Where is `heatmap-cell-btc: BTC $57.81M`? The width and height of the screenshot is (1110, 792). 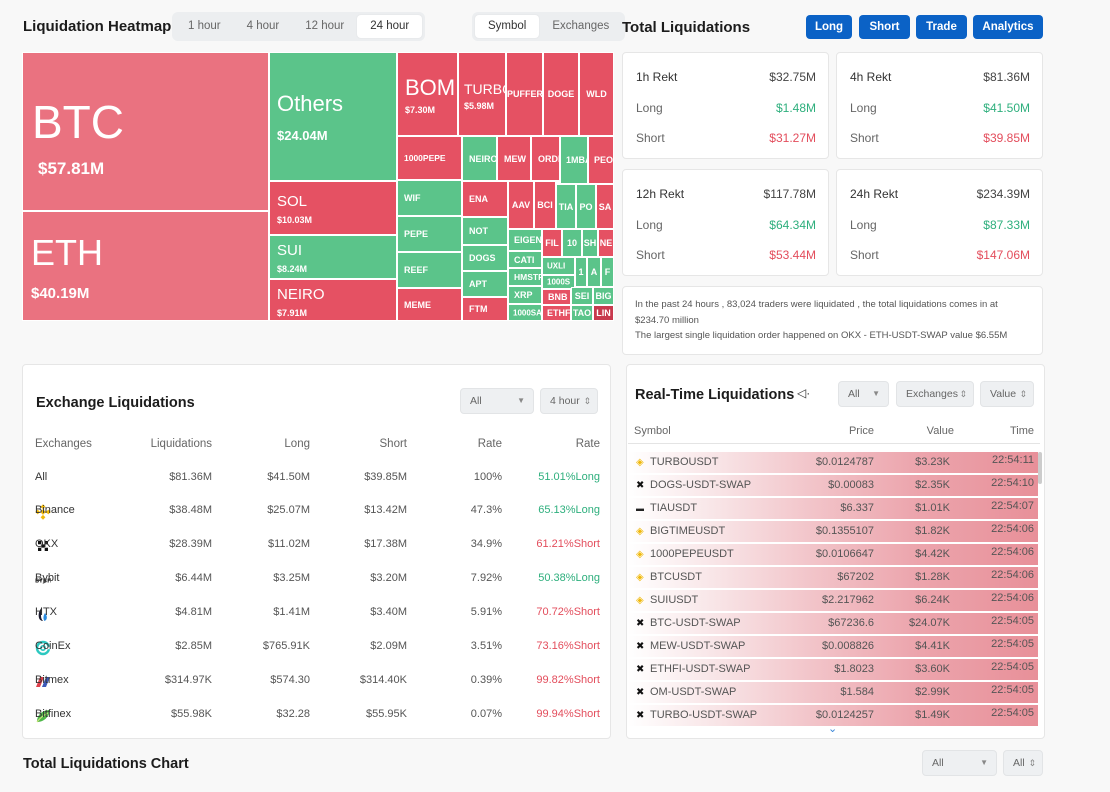 heatmap-cell-btc: BTC $57.81M is located at coordinates (145, 131).